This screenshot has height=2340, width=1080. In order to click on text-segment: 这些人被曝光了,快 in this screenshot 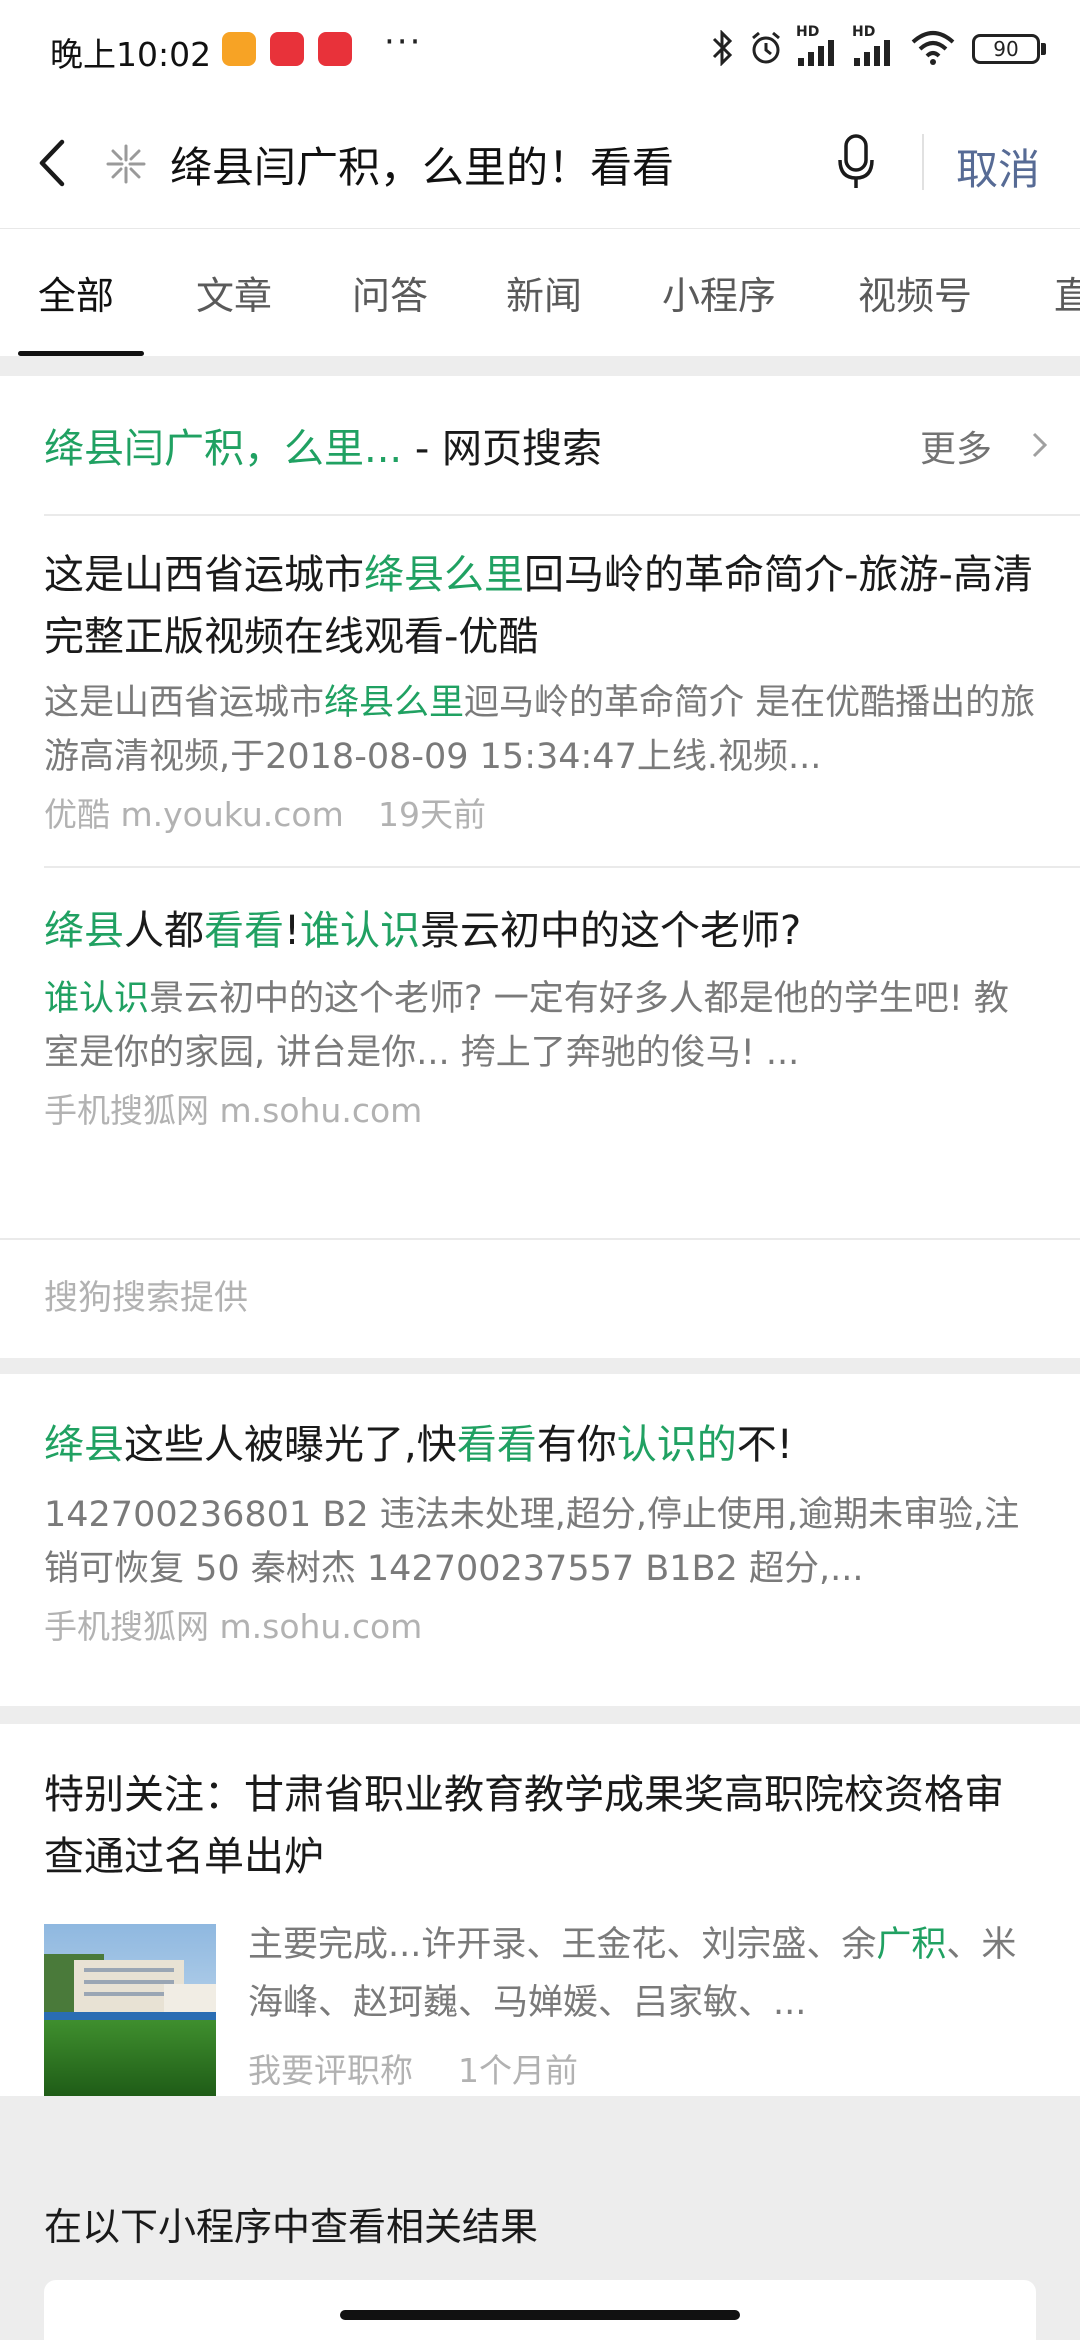, I will do `click(290, 1445)`.